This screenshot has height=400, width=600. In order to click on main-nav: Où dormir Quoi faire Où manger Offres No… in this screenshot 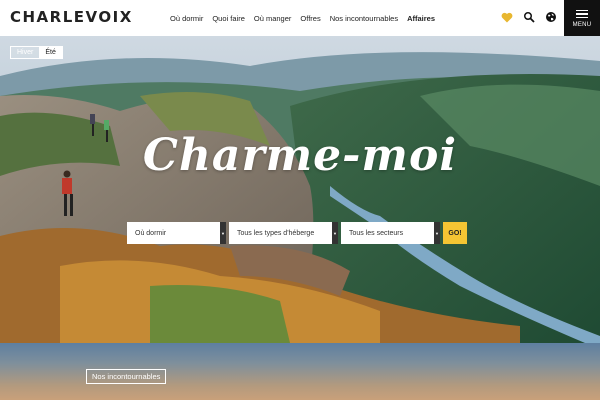, I will do `click(302, 18)`.